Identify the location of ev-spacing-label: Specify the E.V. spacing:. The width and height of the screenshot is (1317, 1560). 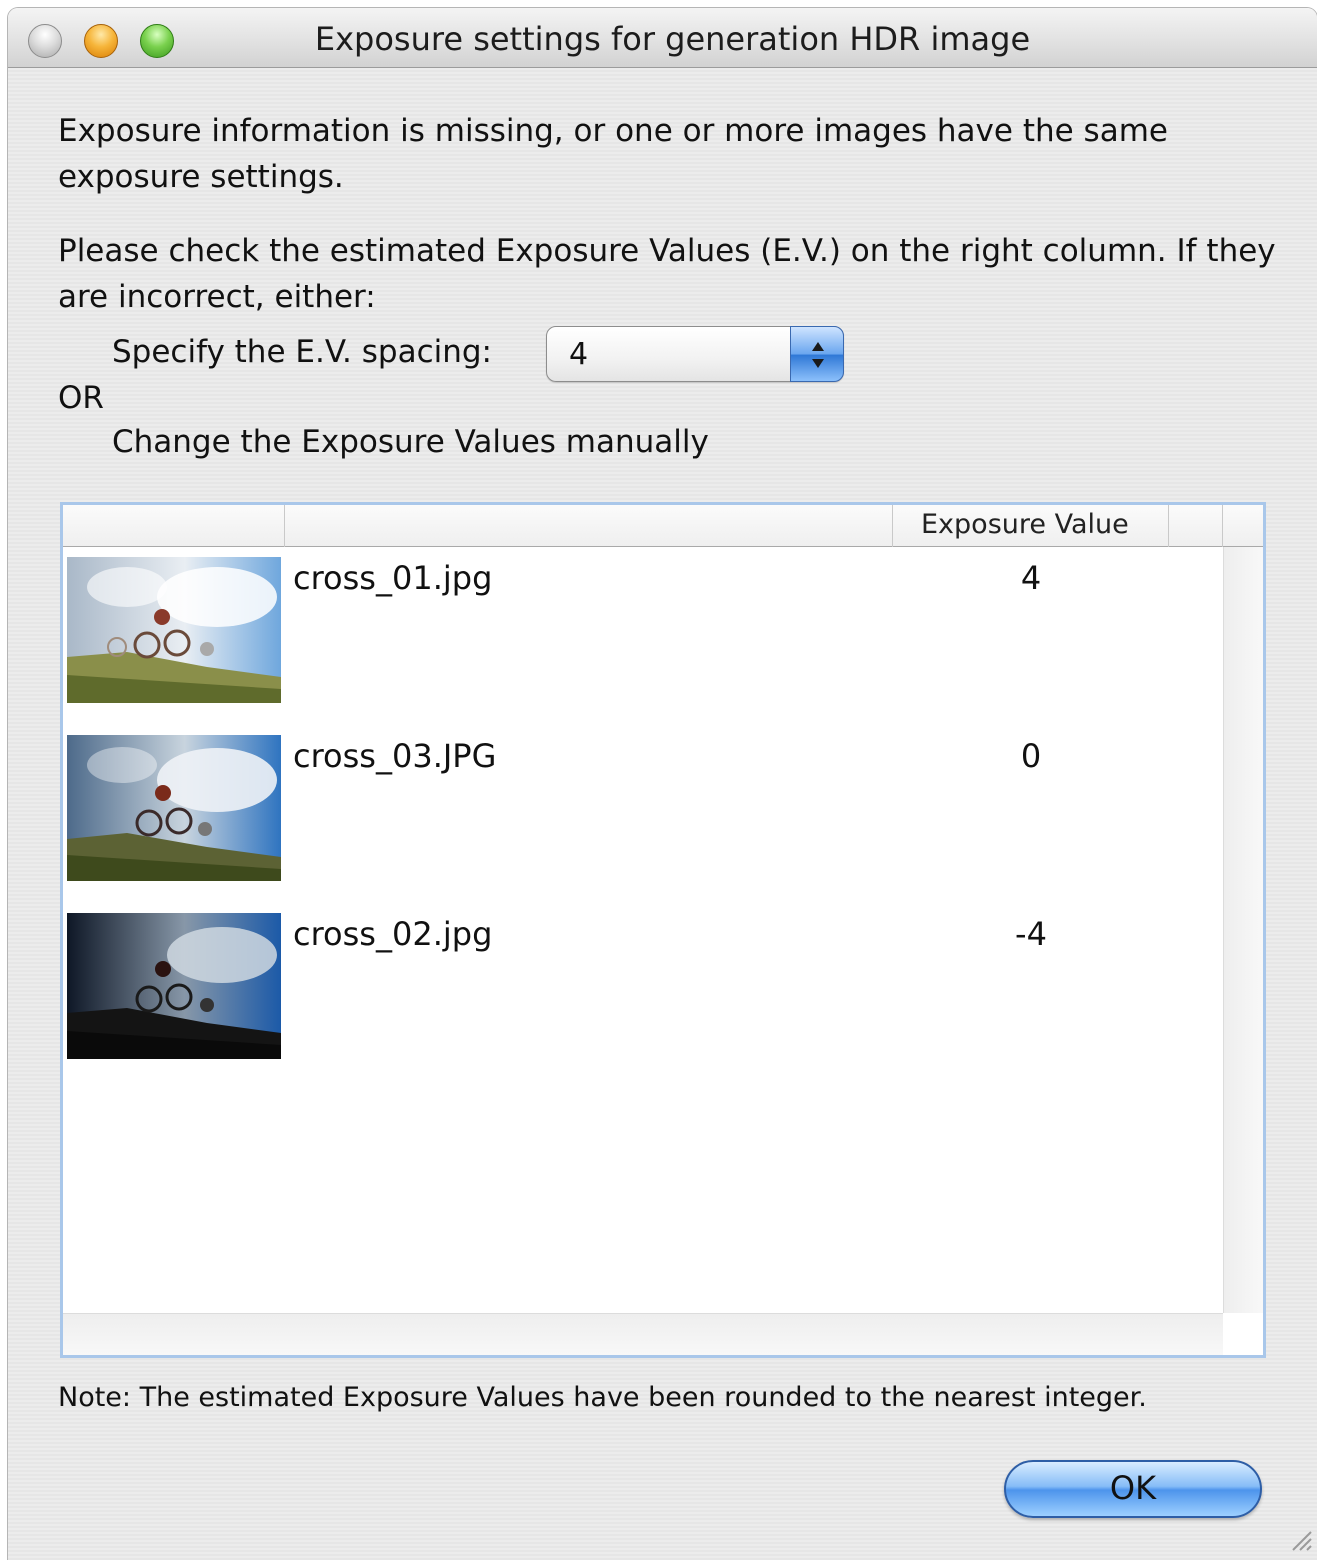
(302, 352).